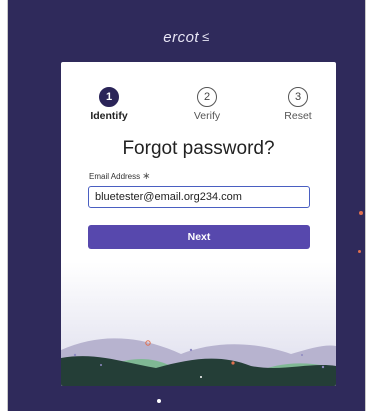  Describe the element at coordinates (115, 176) in the screenshot. I see `email-label-text: Email Address` at that location.